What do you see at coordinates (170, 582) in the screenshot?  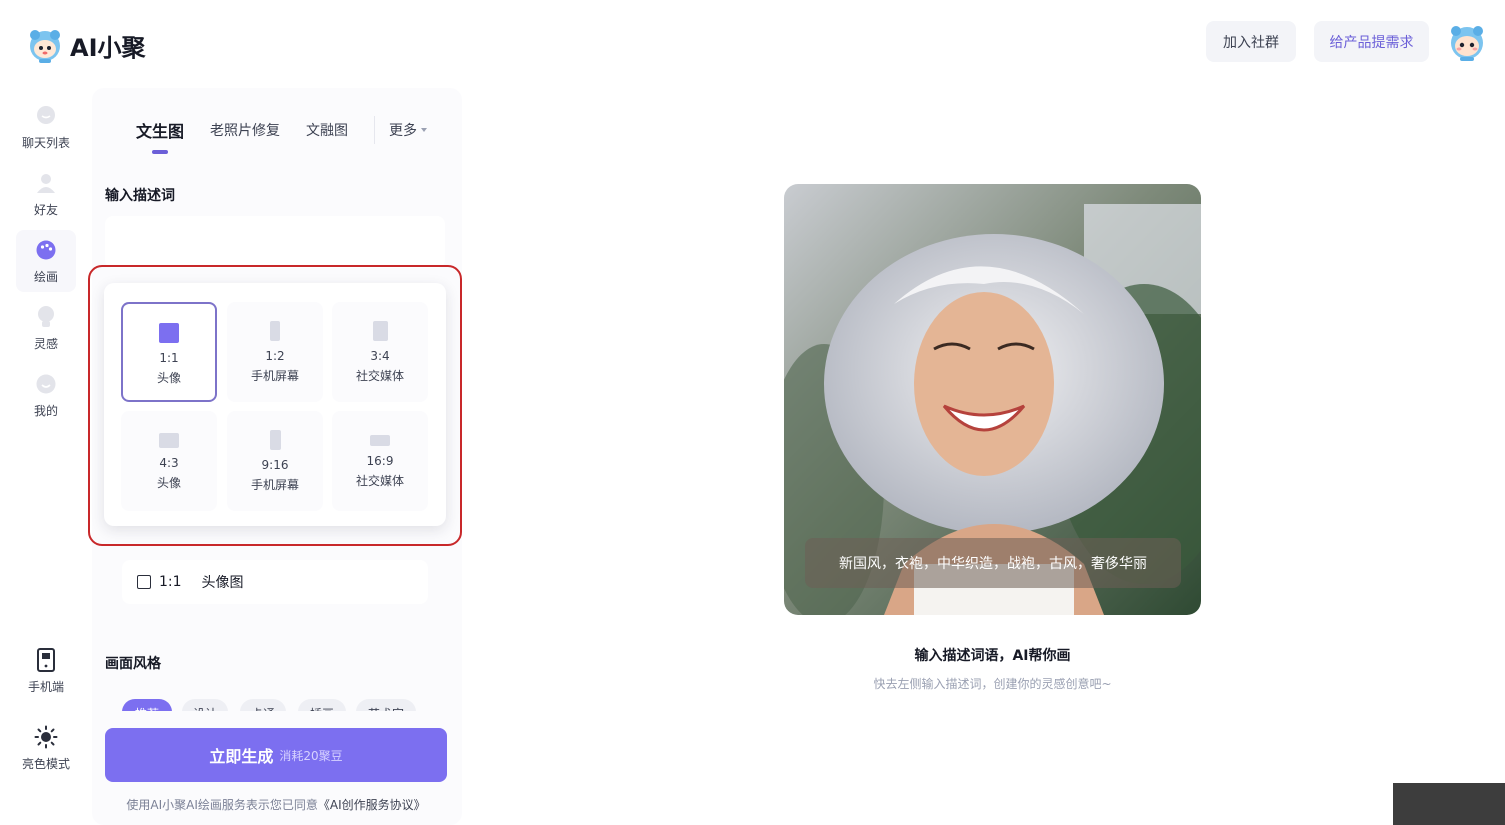 I see `size-ratio: 1:1` at bounding box center [170, 582].